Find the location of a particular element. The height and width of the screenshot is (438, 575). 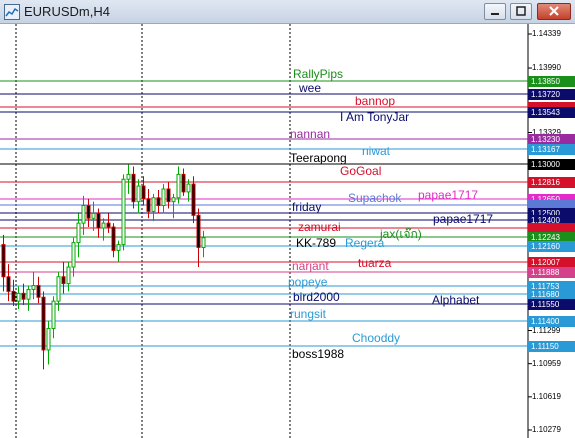

maximize-icon is located at coordinates (521, 11).